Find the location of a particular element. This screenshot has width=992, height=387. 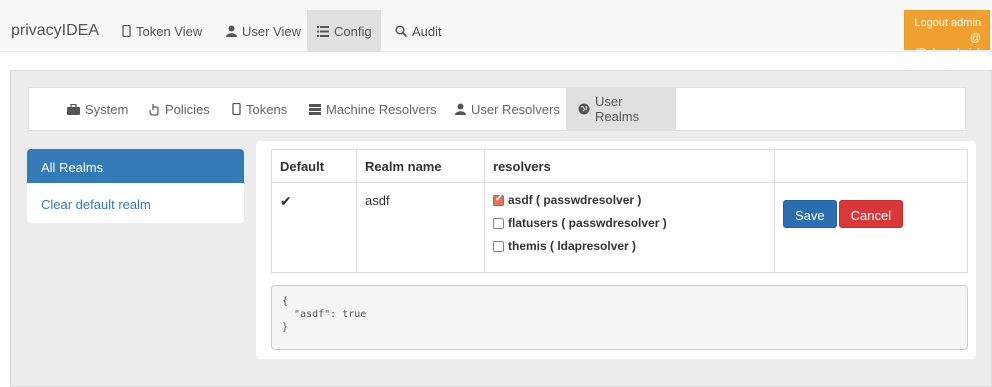

header-resolvers: resolvers is located at coordinates (629, 166).